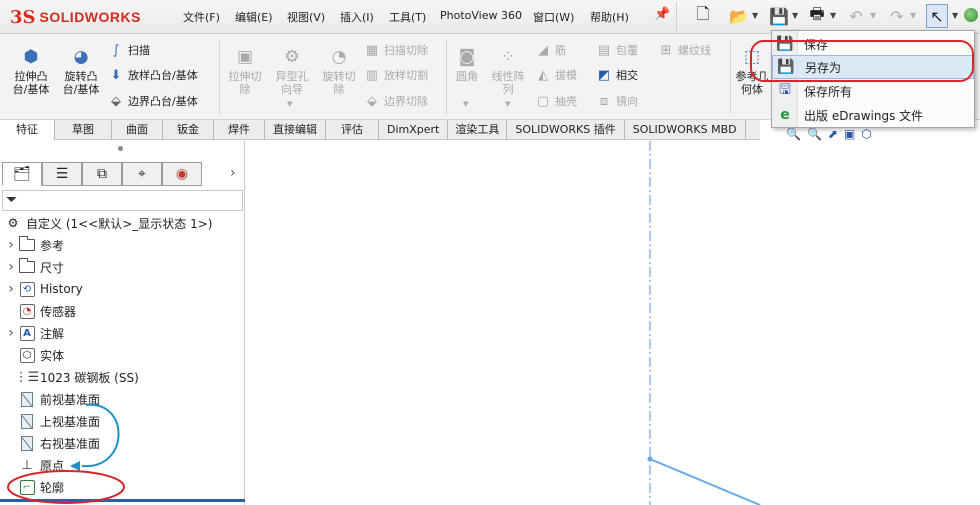 This screenshot has width=980, height=505. What do you see at coordinates (785, 115) in the screenshot?
I see `edrawings-icon: e` at bounding box center [785, 115].